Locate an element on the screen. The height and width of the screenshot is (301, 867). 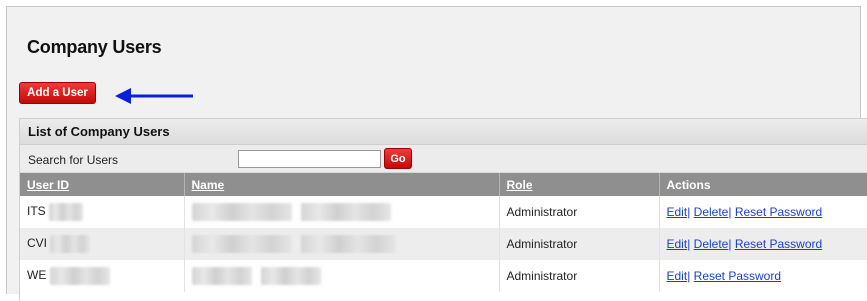
user-id-cell: WE is located at coordinates (102, 276).